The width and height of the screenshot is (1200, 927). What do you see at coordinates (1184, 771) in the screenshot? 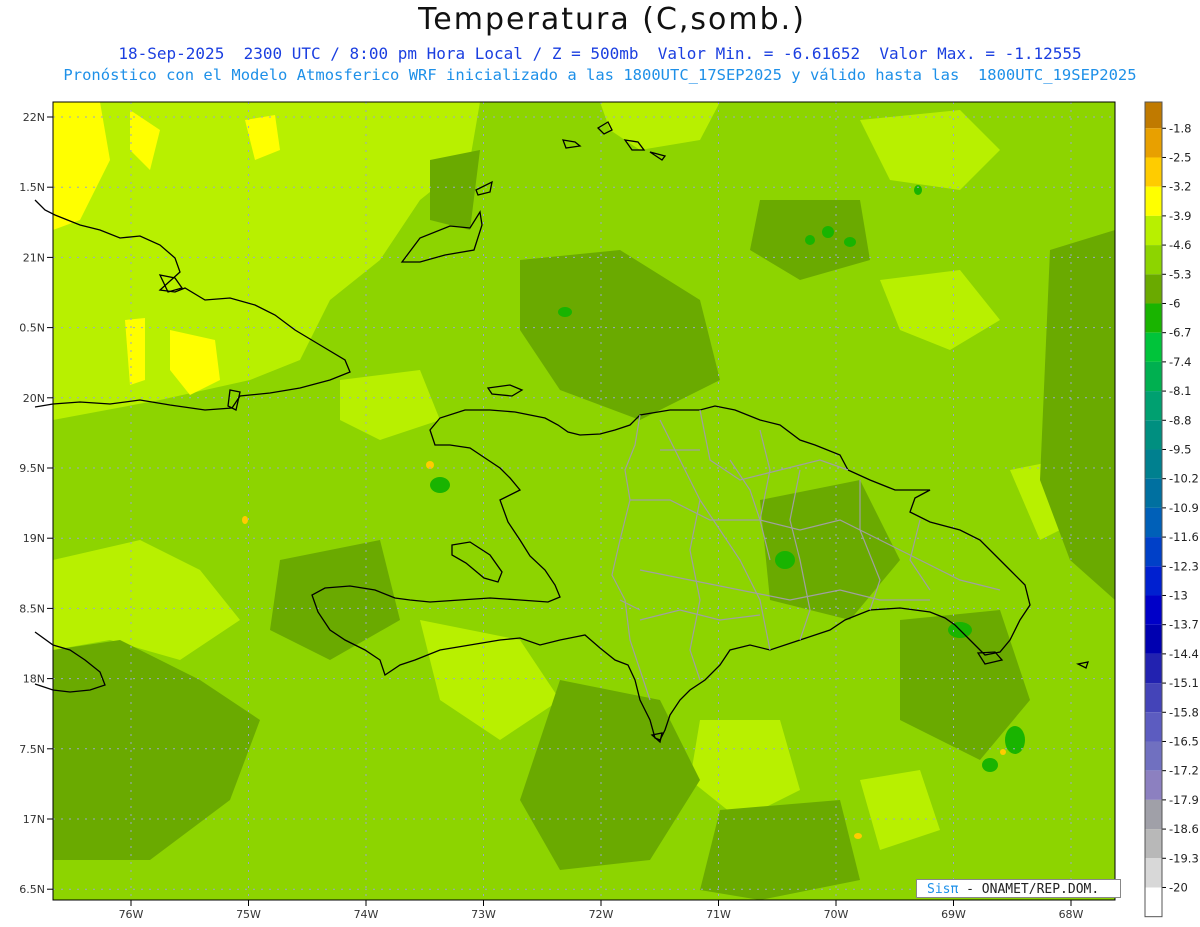
I see `legend-label: -17.2` at bounding box center [1184, 771].